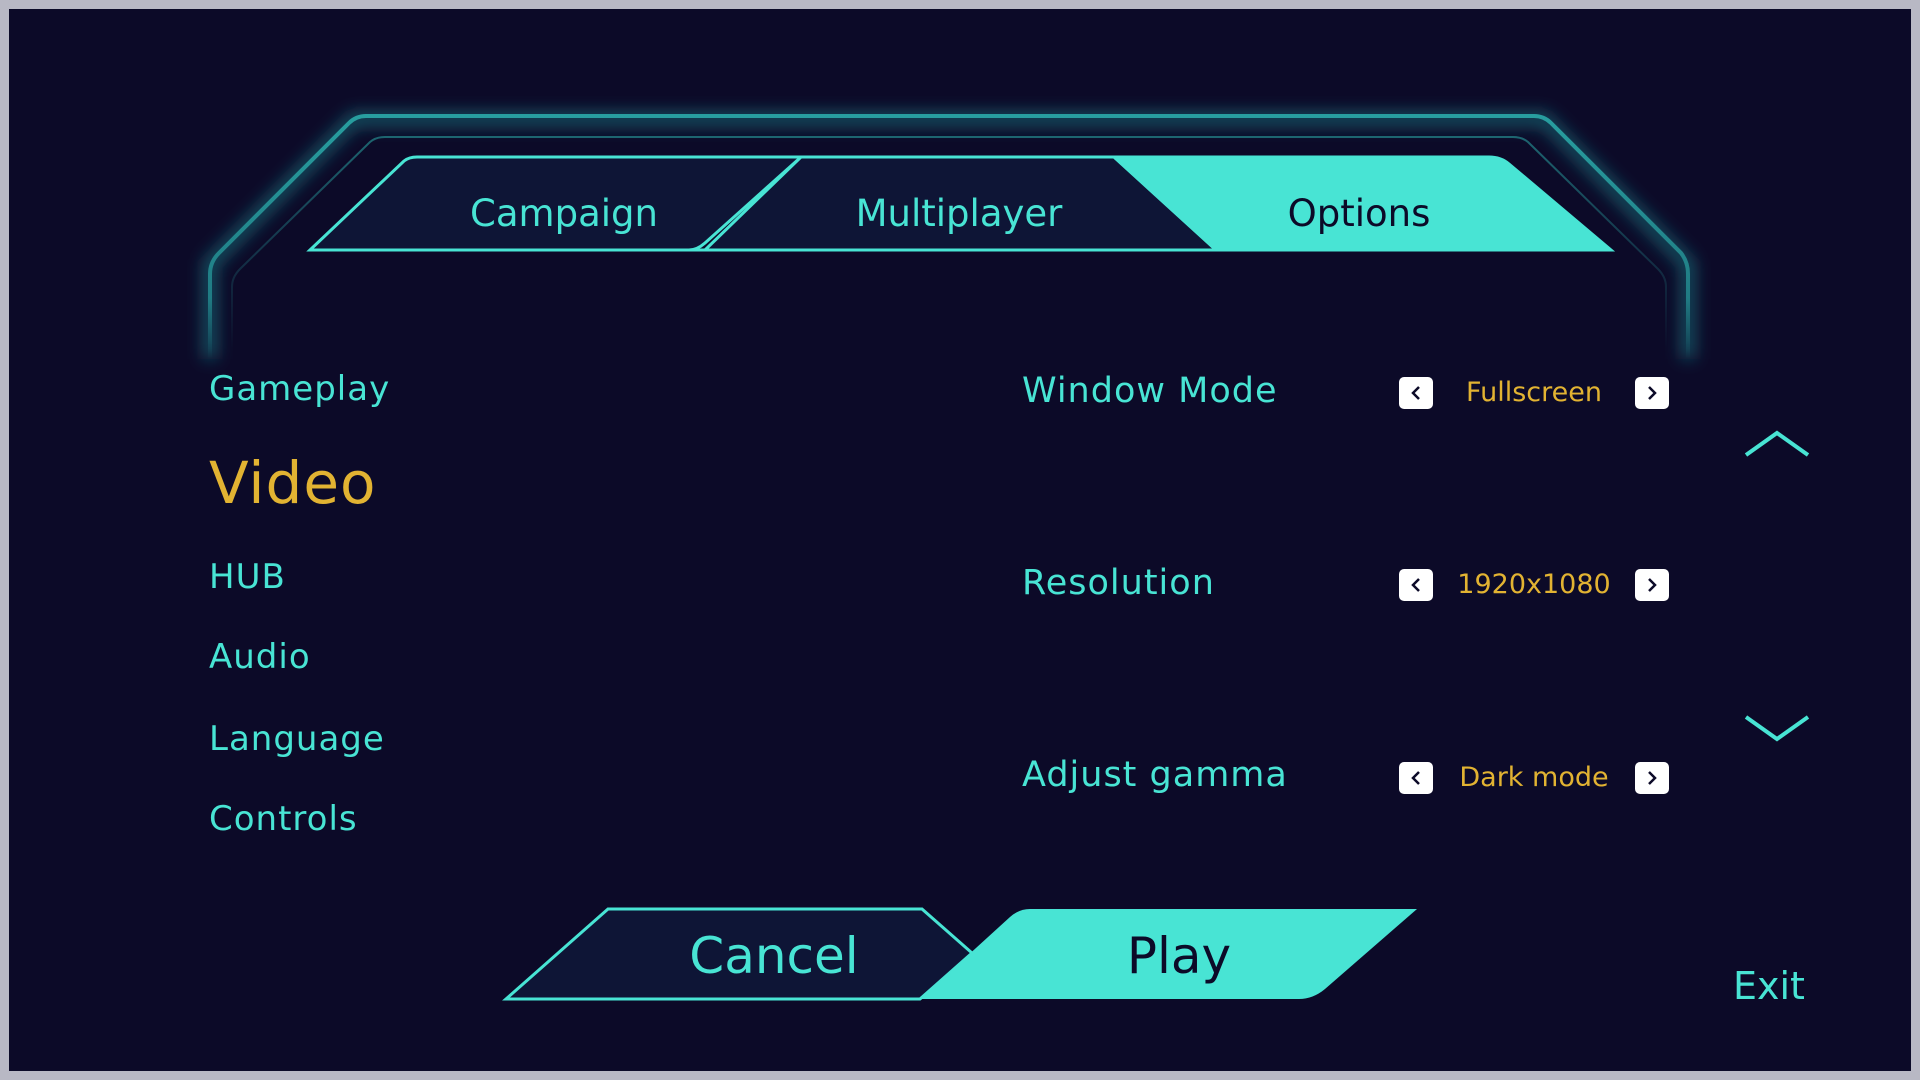  I want to click on setting-label-window-mode: Window Mode, so click(1150, 391).